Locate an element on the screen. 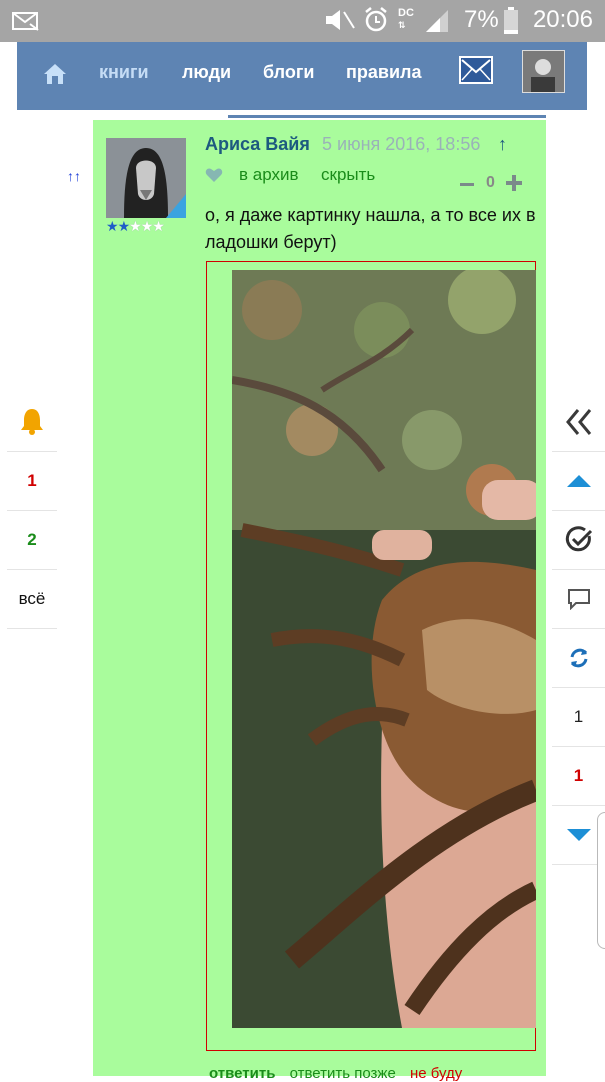 Image resolution: width=605 pixels, height=1082 pixels. triangle-down-icon is located at coordinates (578, 835).